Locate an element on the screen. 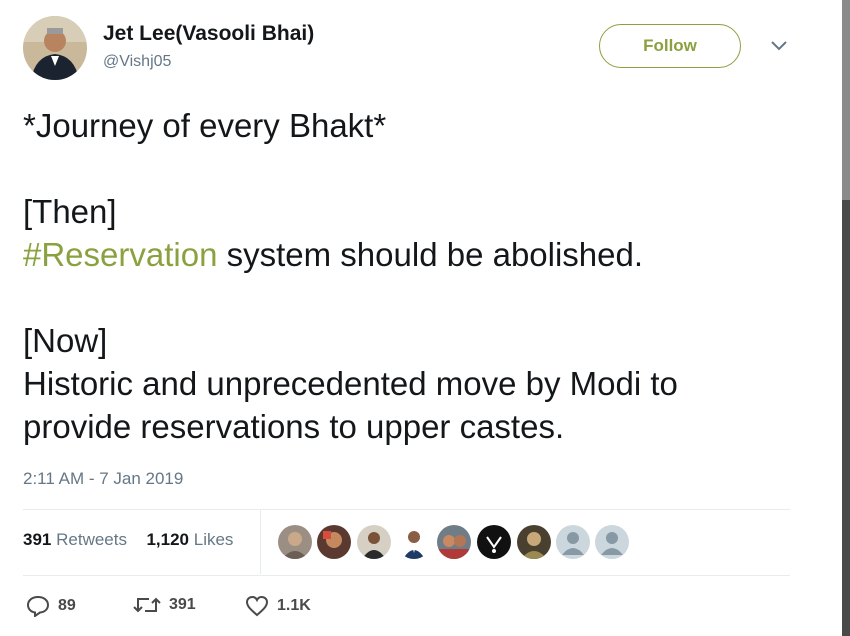  tweet-line: [Then] is located at coordinates (70, 211).